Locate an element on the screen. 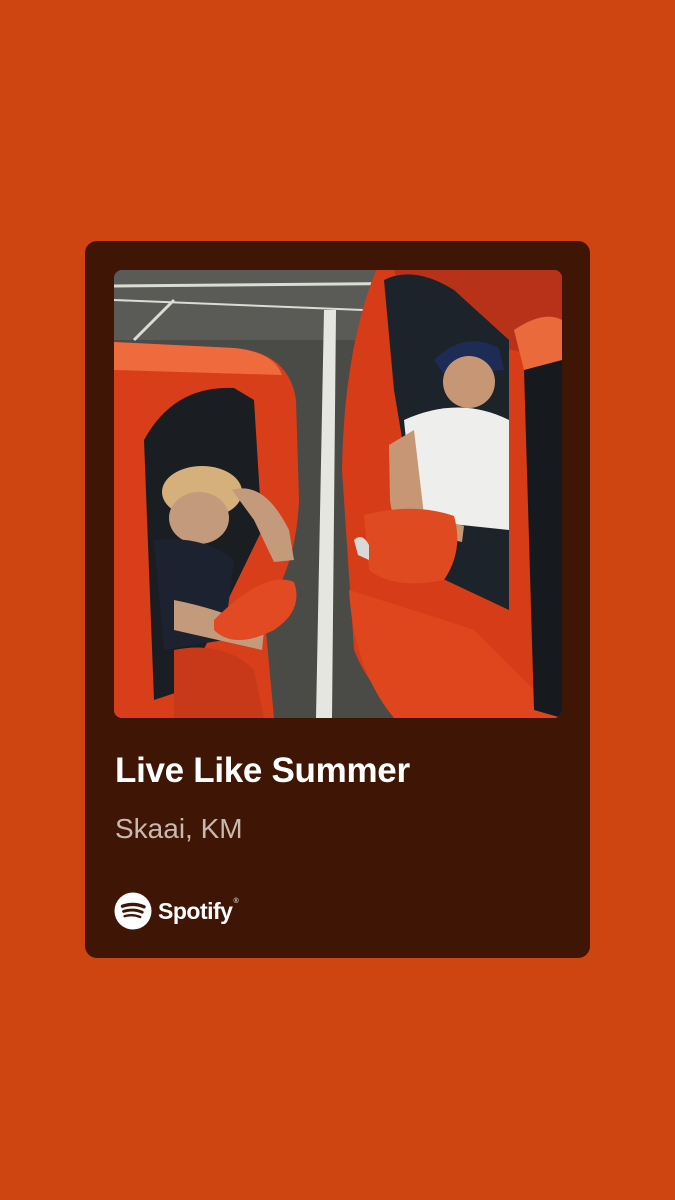 This screenshot has height=1200, width=675. spotify-wordmark: Spotify® is located at coordinates (198, 910).